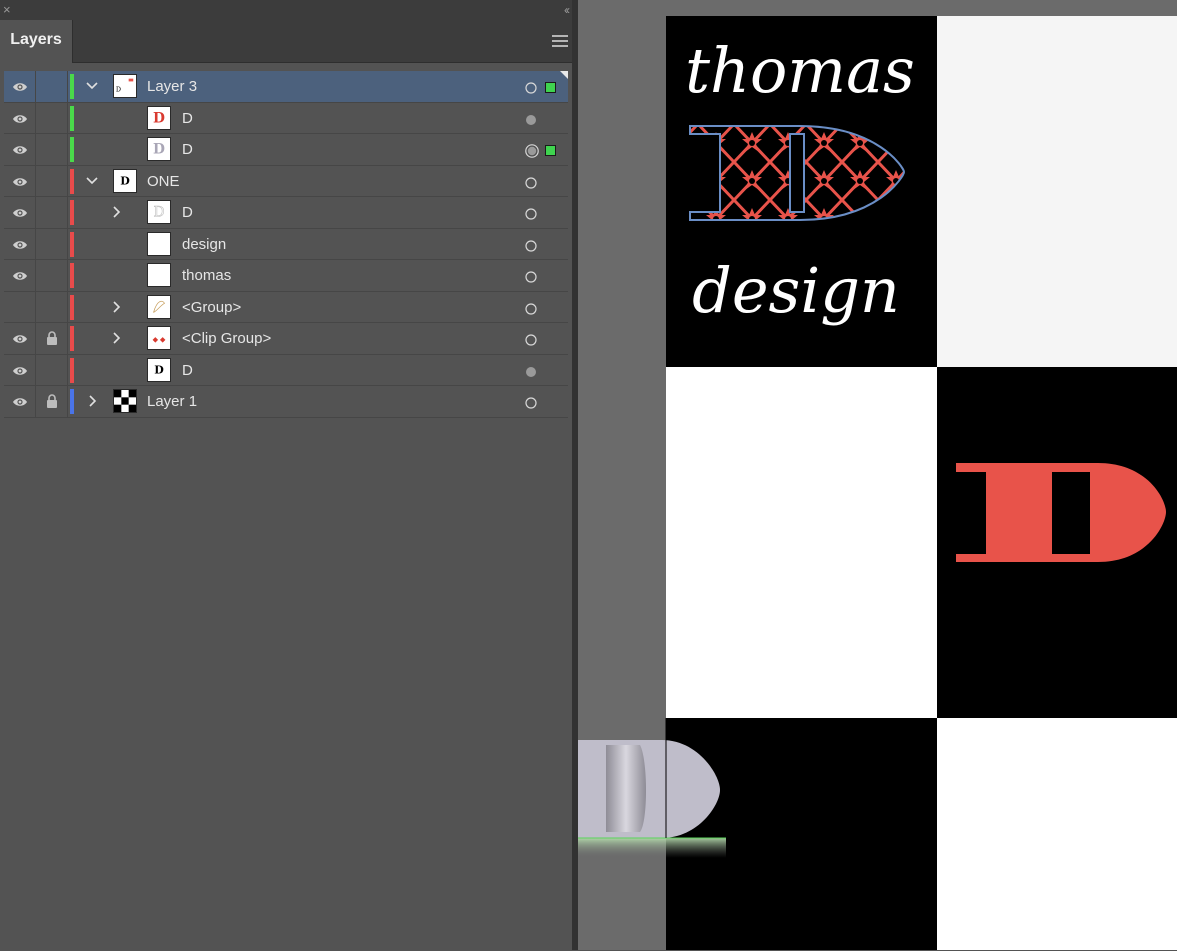 This screenshot has height=951, width=1177. What do you see at coordinates (286, 339) in the screenshot?
I see `layer-row: <Clip Group>` at bounding box center [286, 339].